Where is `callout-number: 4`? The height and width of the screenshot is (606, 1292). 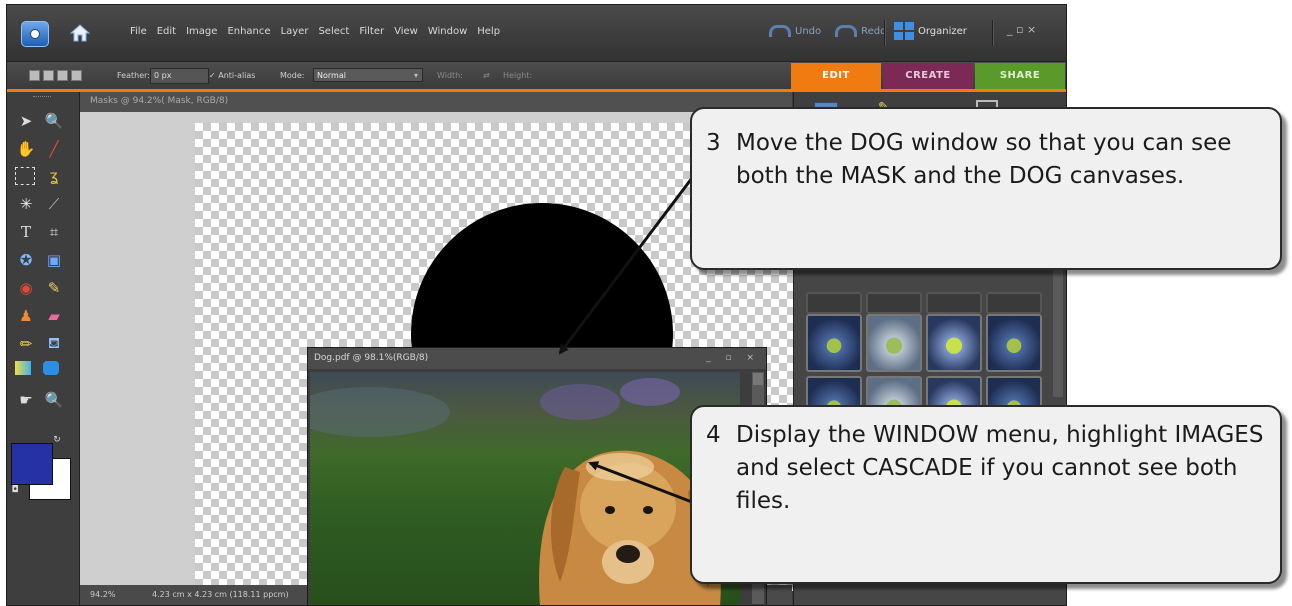 callout-number: 4 is located at coordinates (713, 435).